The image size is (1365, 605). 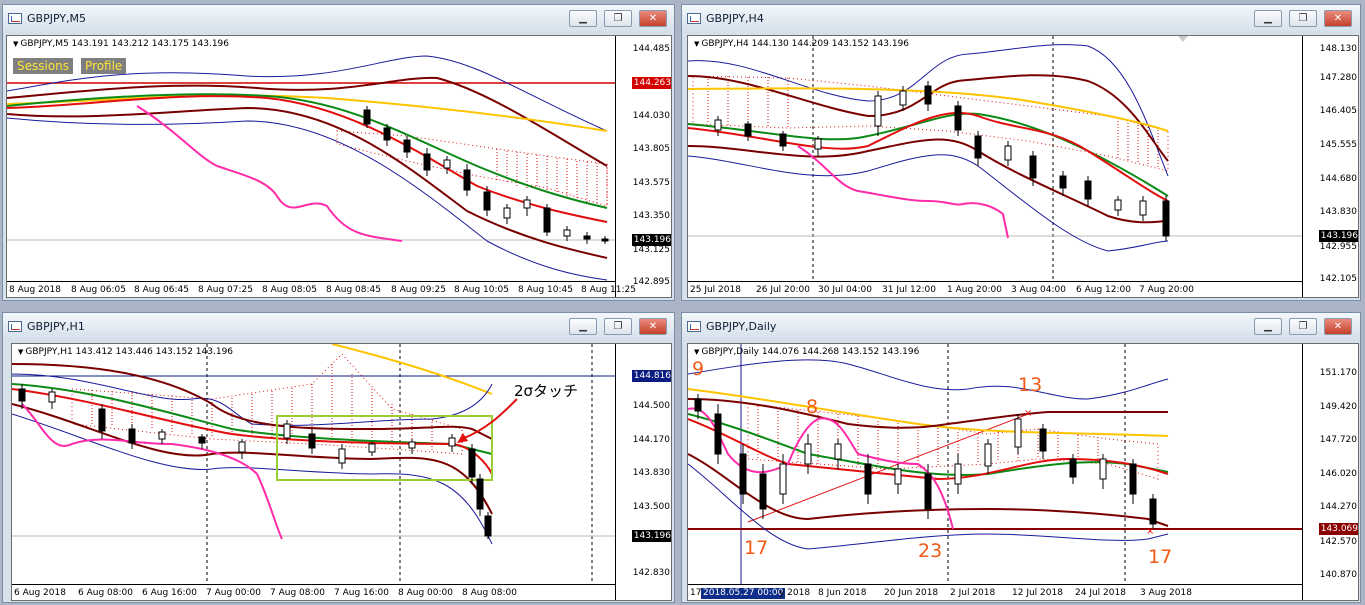 What do you see at coordinates (43, 66) in the screenshot?
I see `sessions-button: Sessions` at bounding box center [43, 66].